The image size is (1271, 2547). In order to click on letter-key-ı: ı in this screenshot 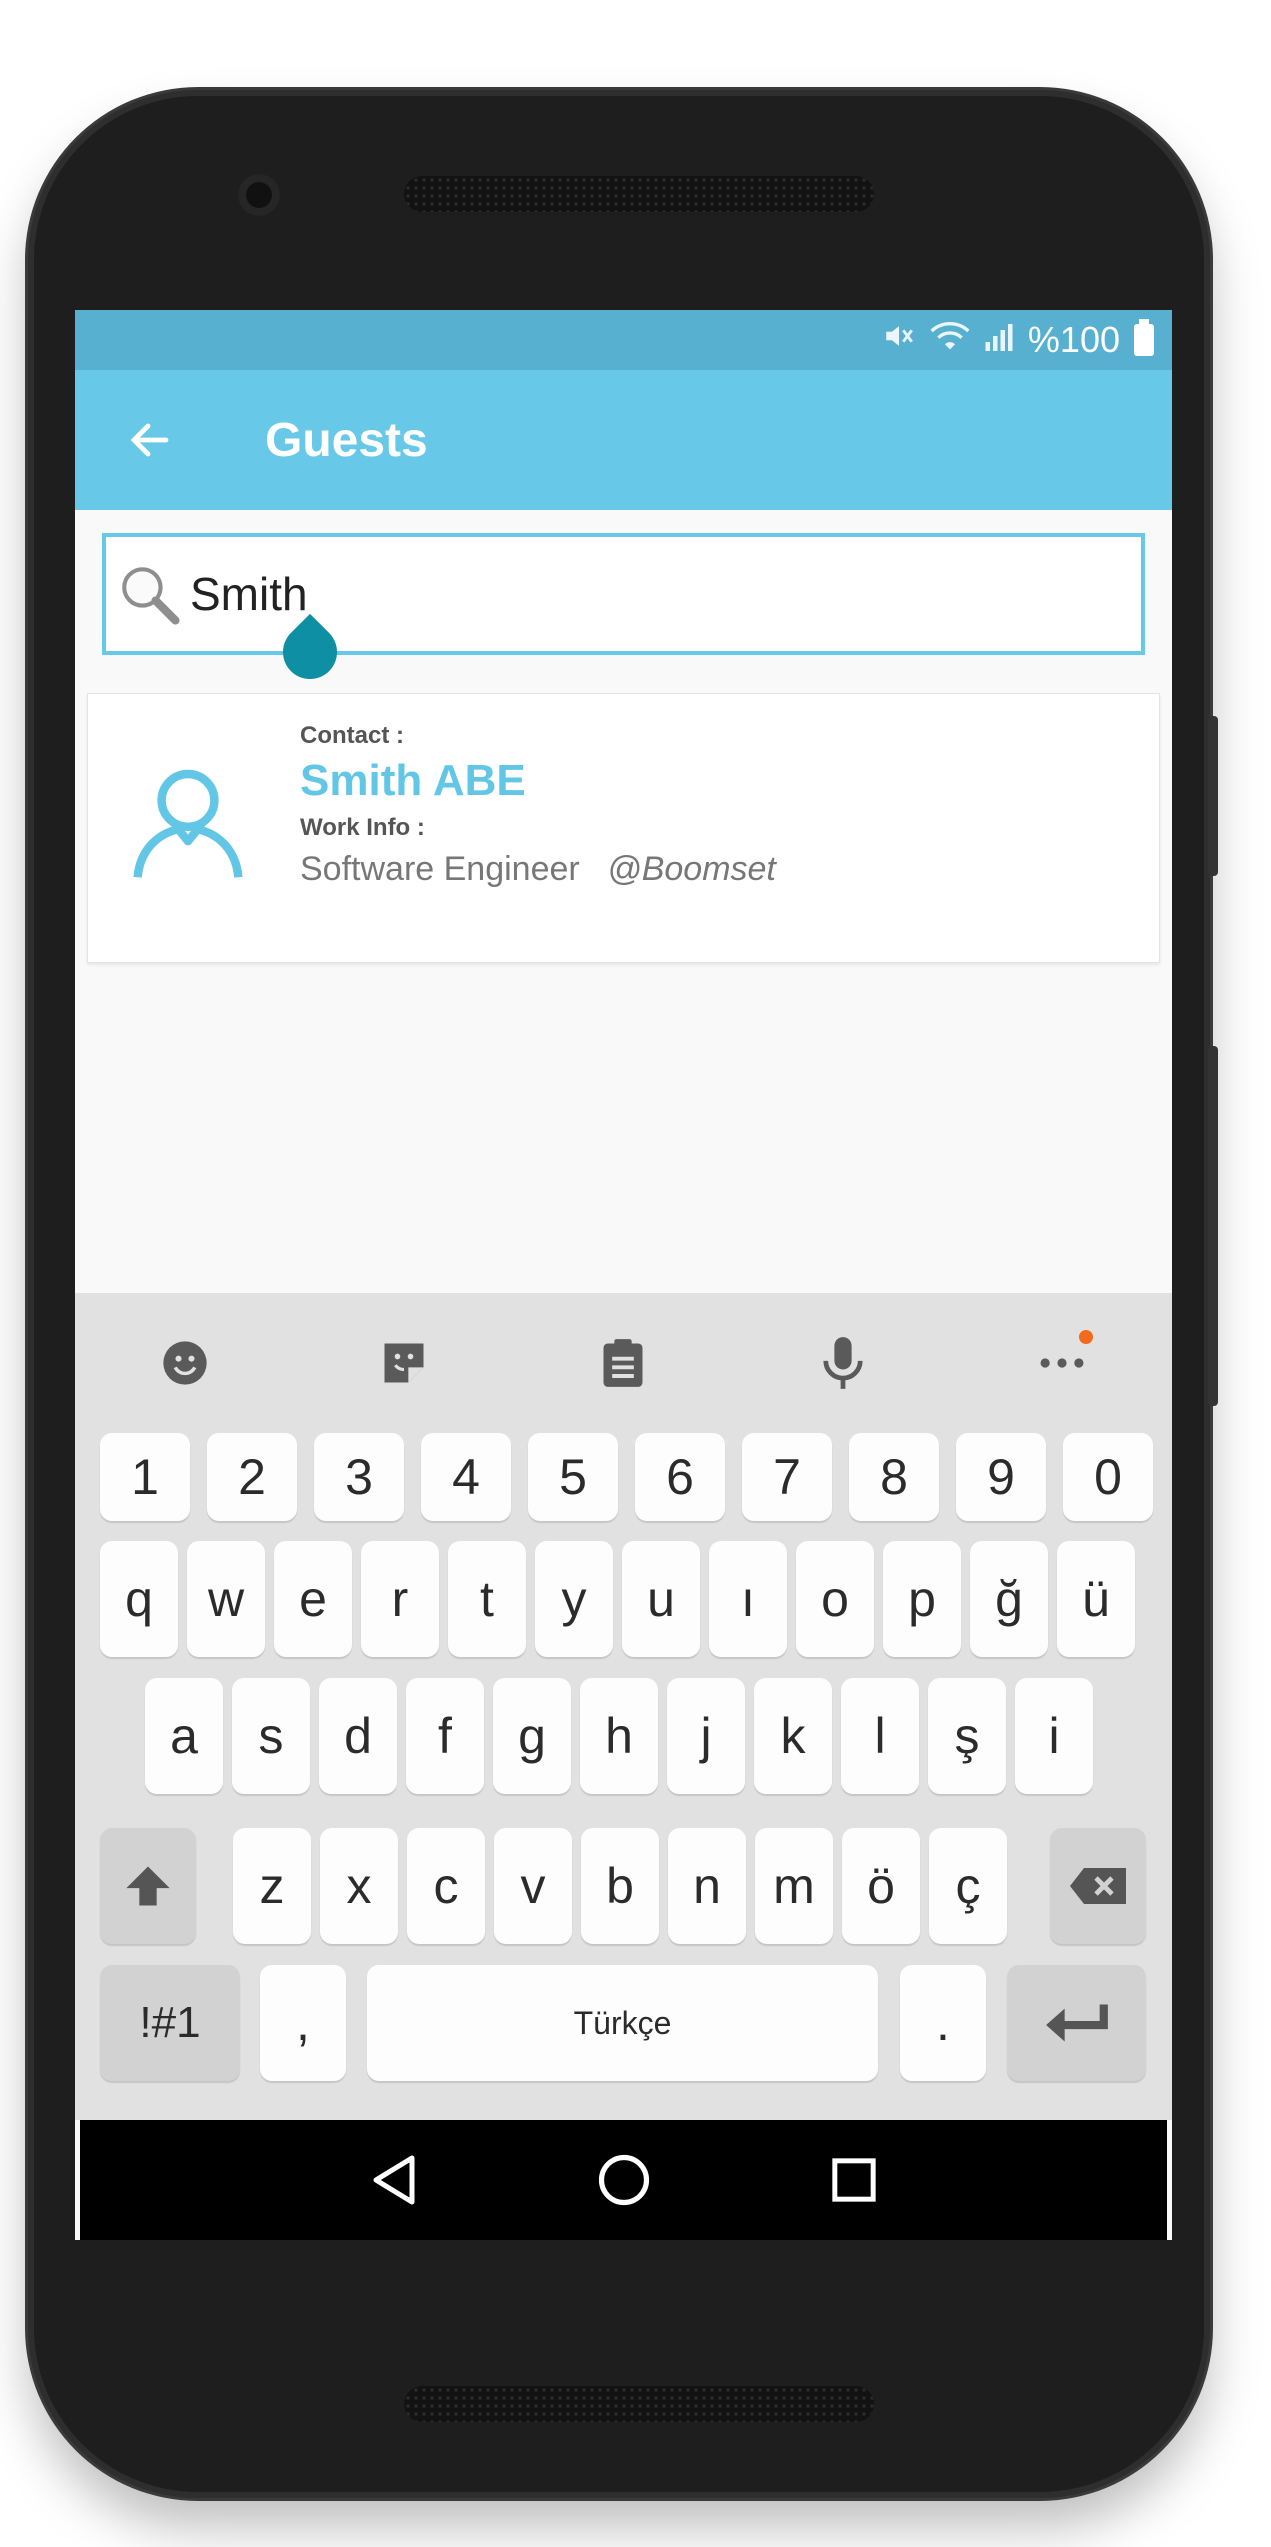, I will do `click(748, 1599)`.